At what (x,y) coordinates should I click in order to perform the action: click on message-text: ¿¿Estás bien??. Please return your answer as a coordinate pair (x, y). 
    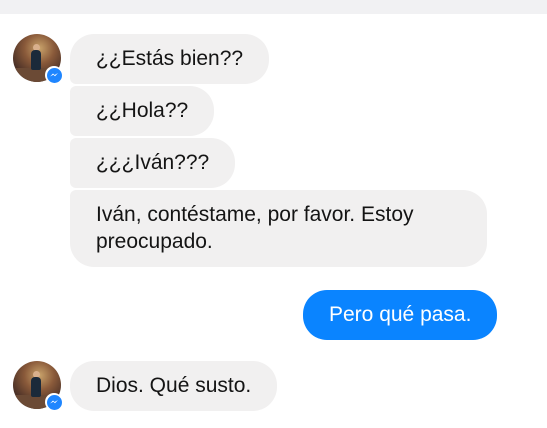
    Looking at the image, I should click on (170, 58).